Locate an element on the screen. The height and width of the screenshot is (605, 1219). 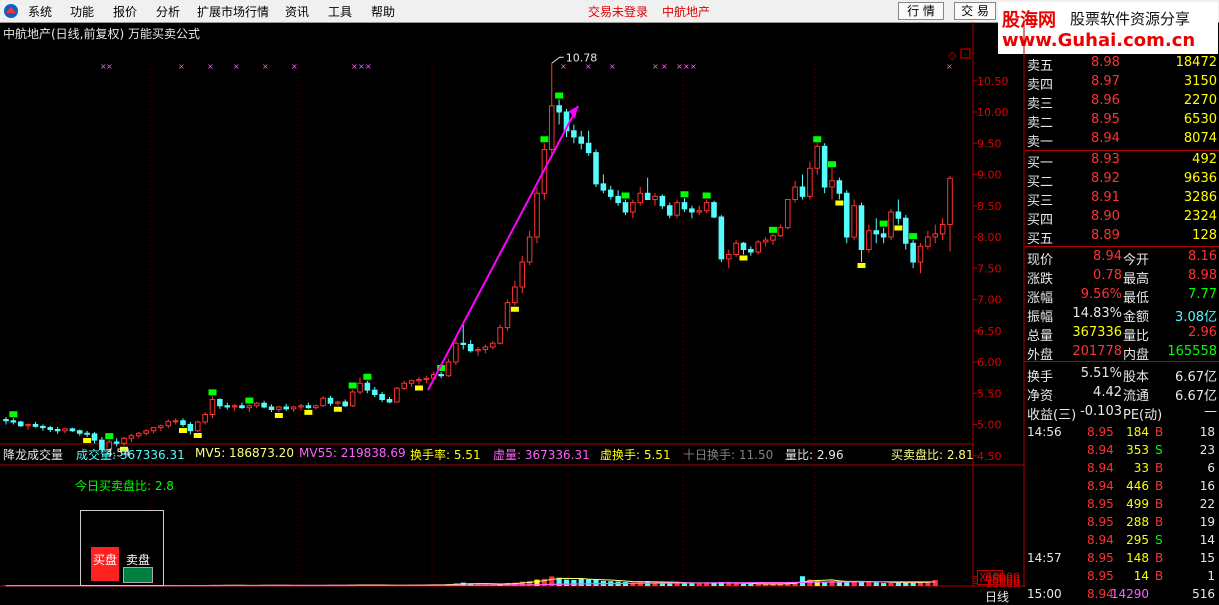
menu-tools: 工具 is located at coordinates (340, 11).